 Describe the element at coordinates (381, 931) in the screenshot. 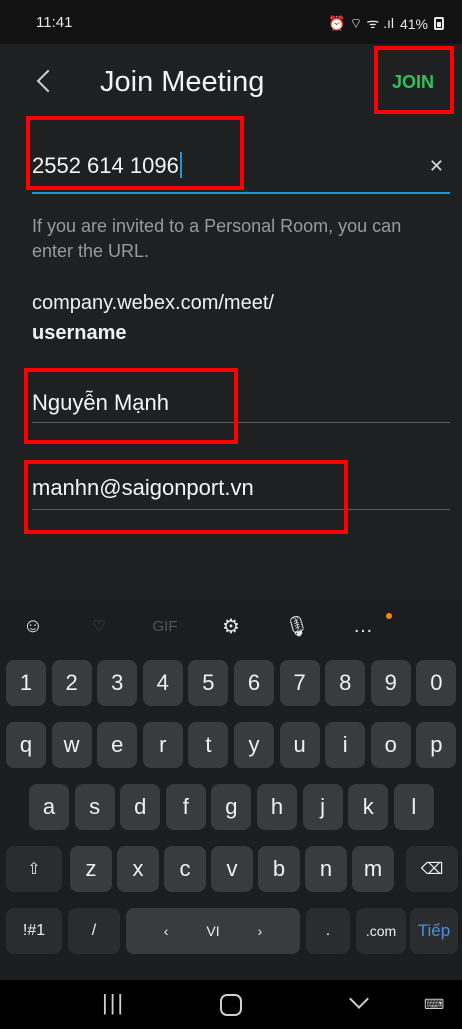

I see `dotcom-key: .com` at that location.